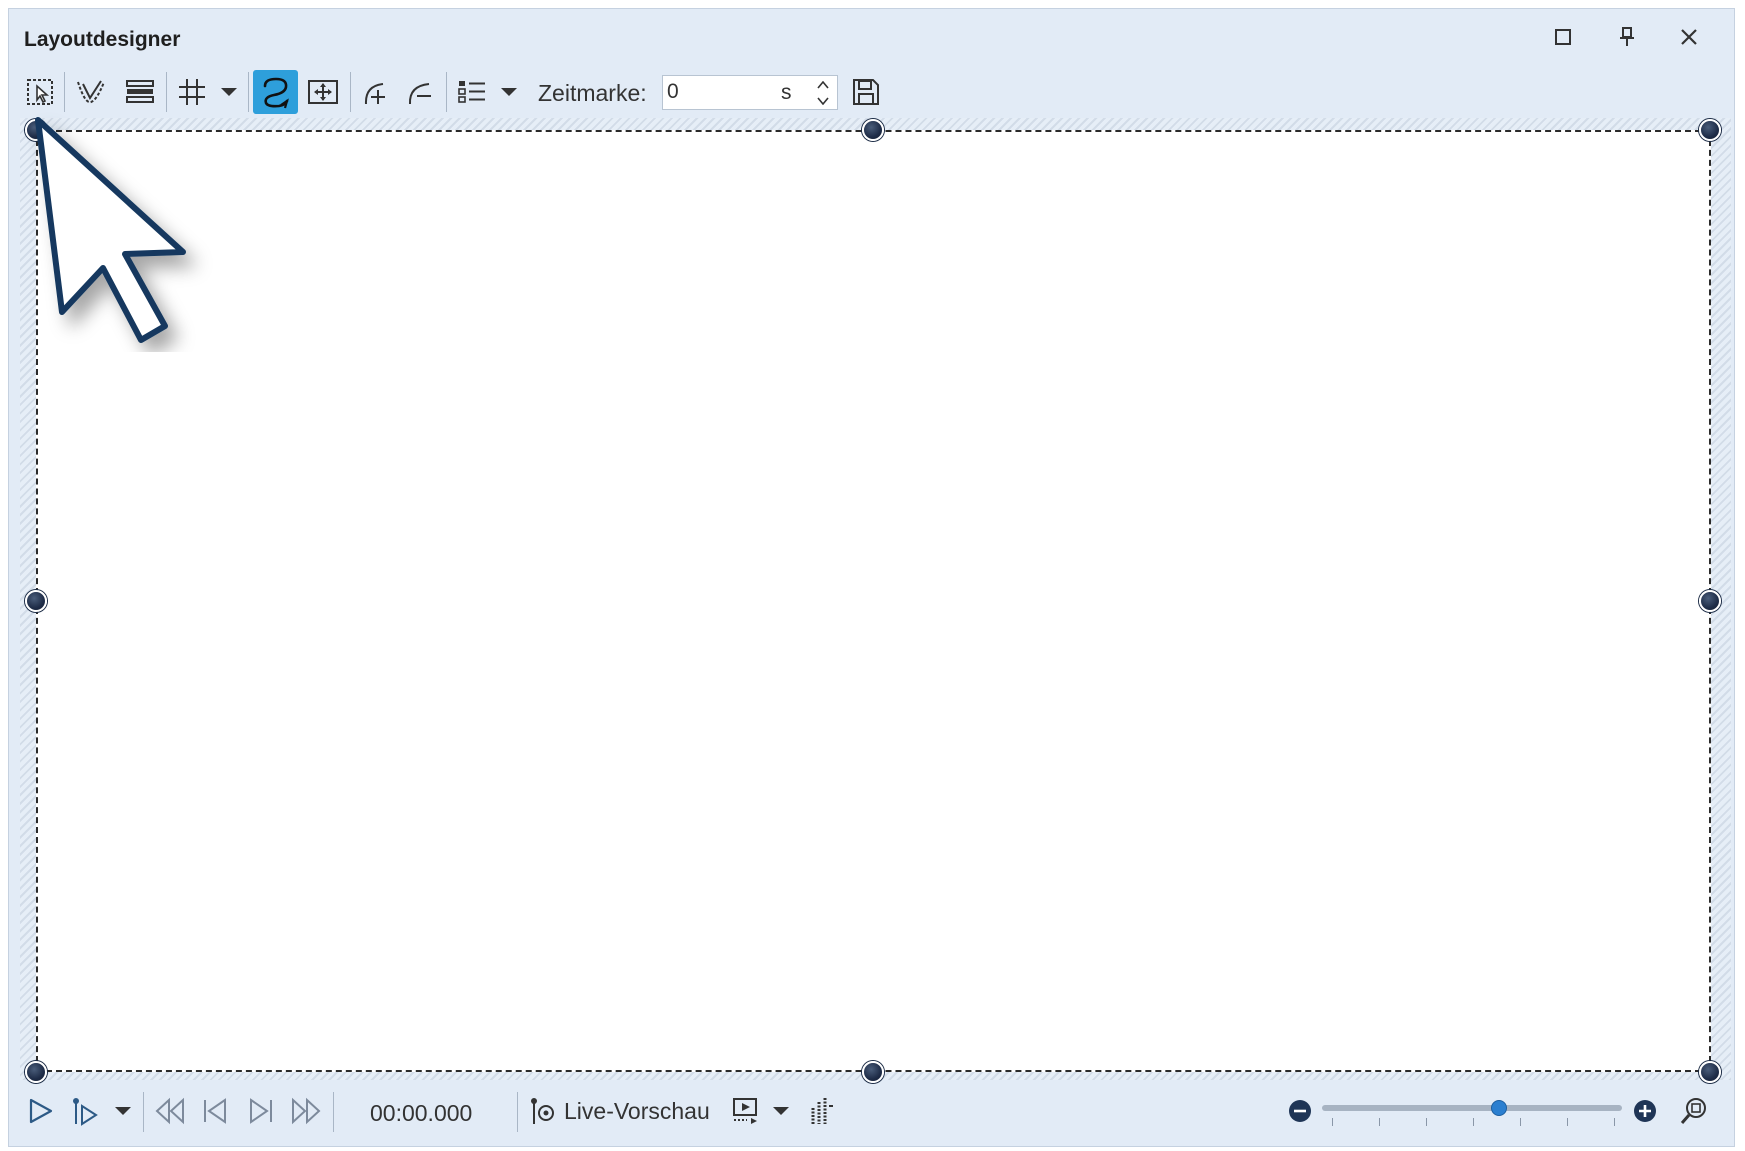 This screenshot has height=1151, width=1745. Describe the element at coordinates (542, 1111) in the screenshot. I see `live-preview-icon` at that location.